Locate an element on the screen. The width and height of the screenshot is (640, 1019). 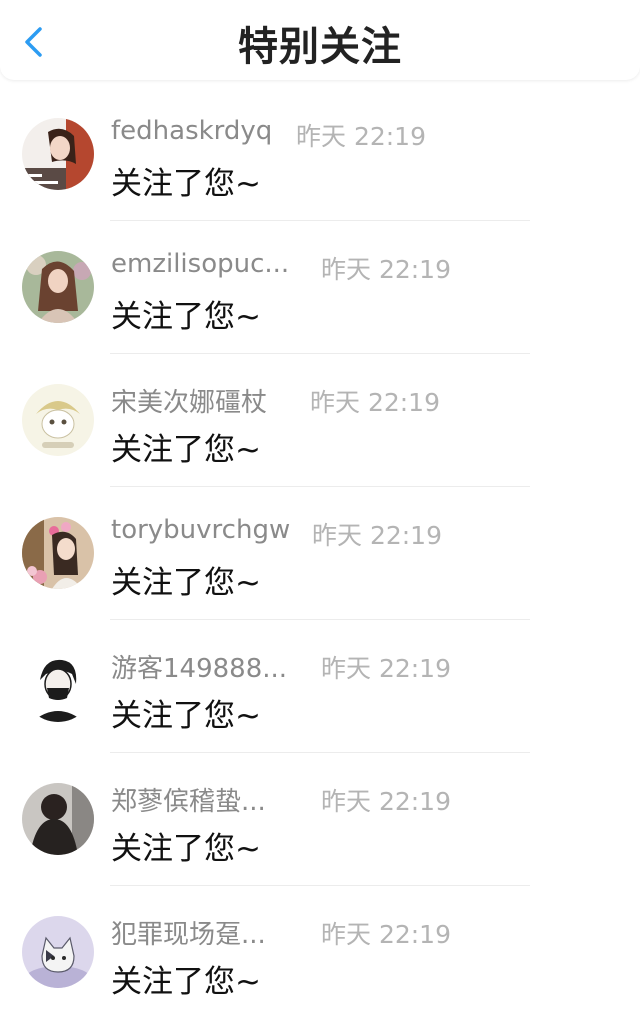
list-item: emzilisopuc... 昨天 22:19 关注了您~ is located at coordinates (320, 287).